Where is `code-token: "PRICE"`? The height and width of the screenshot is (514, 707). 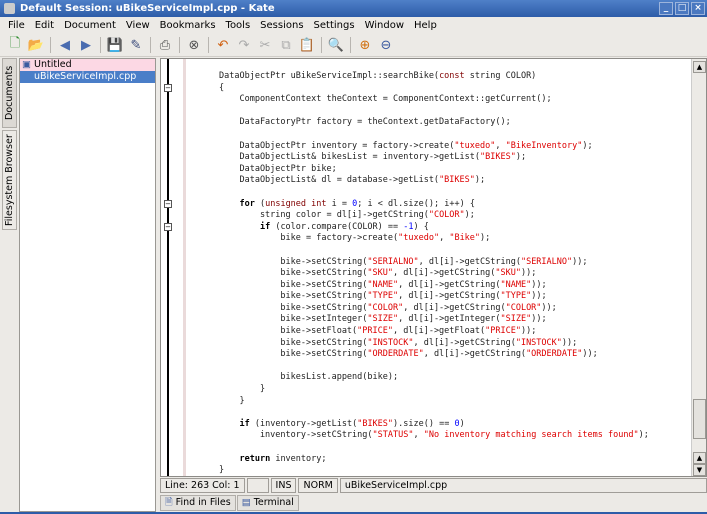
code-token: "PRICE" is located at coordinates (503, 331).